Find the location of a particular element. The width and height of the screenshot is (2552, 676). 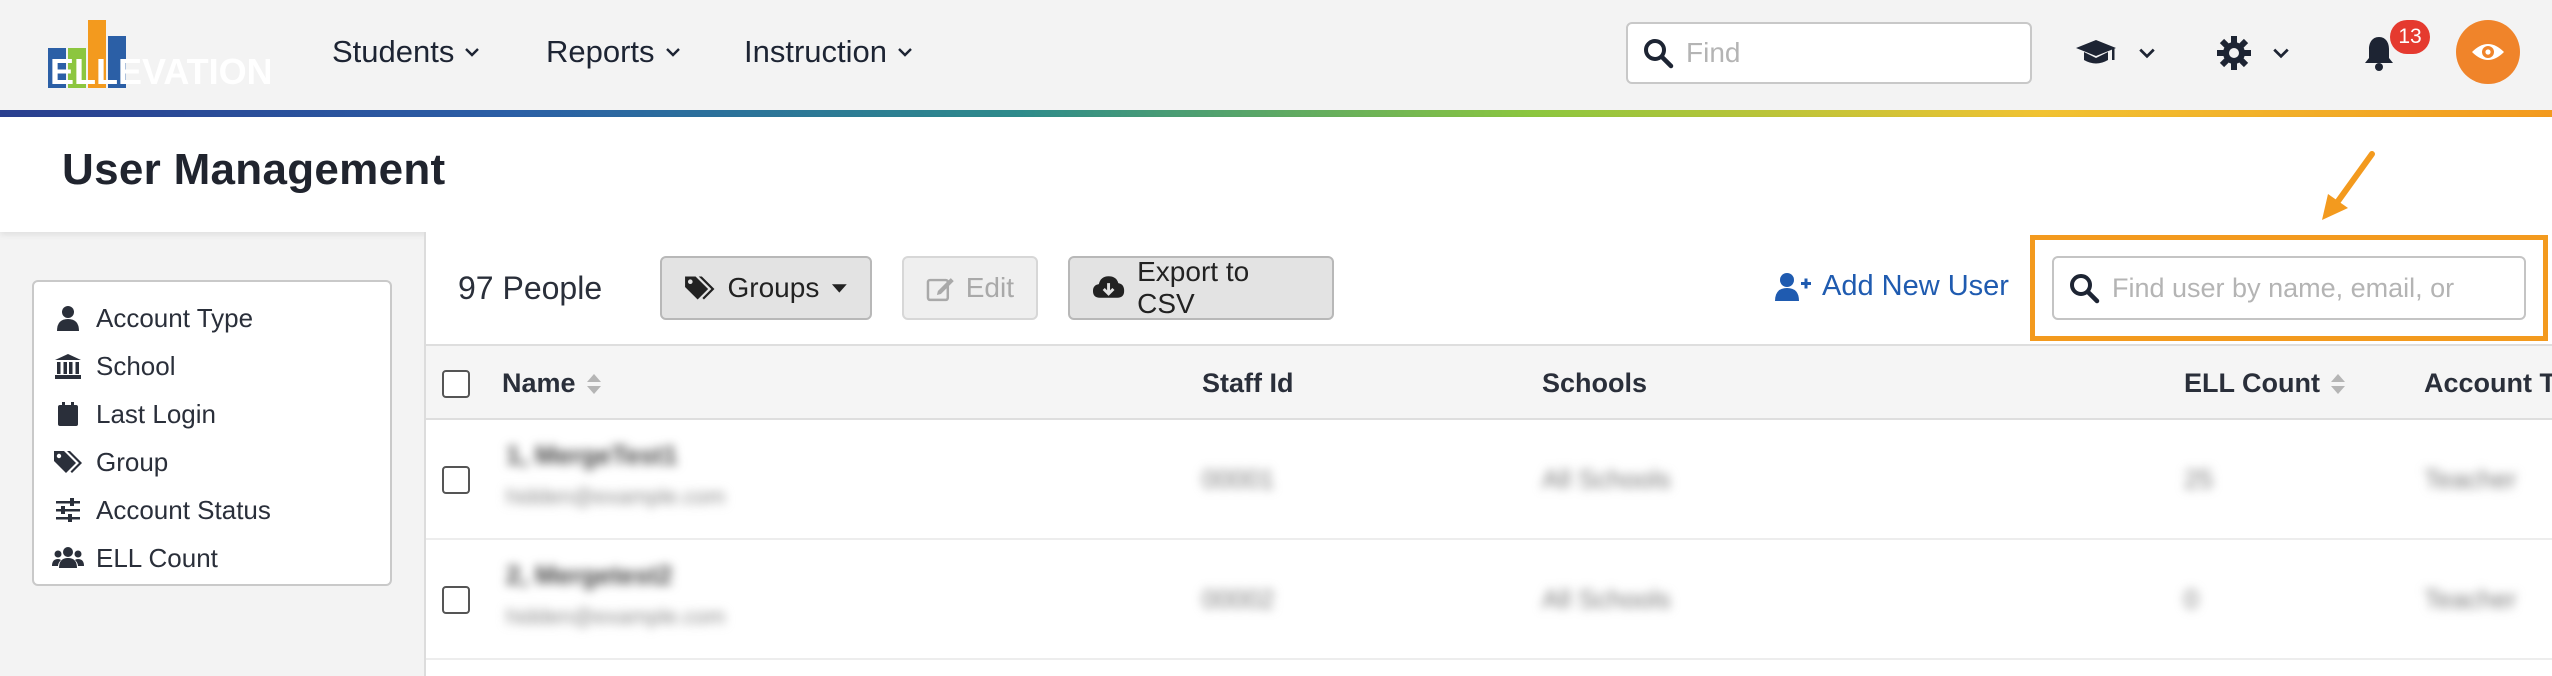

filter-group: Group is located at coordinates (212, 462).